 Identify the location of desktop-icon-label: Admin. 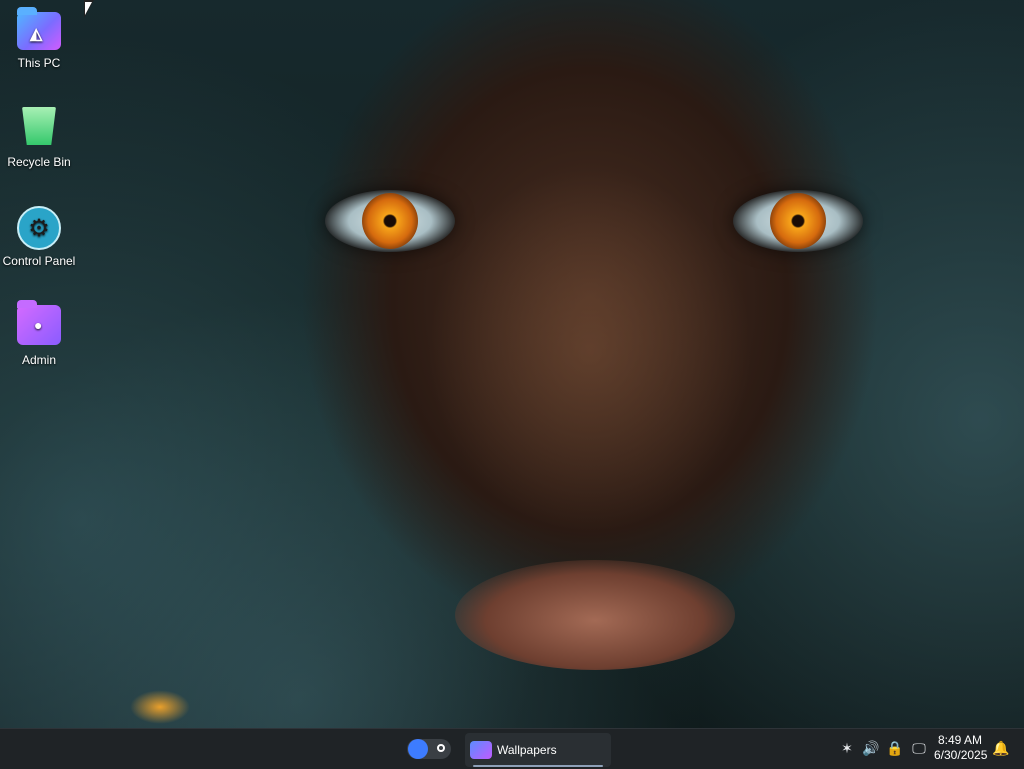
(38, 360).